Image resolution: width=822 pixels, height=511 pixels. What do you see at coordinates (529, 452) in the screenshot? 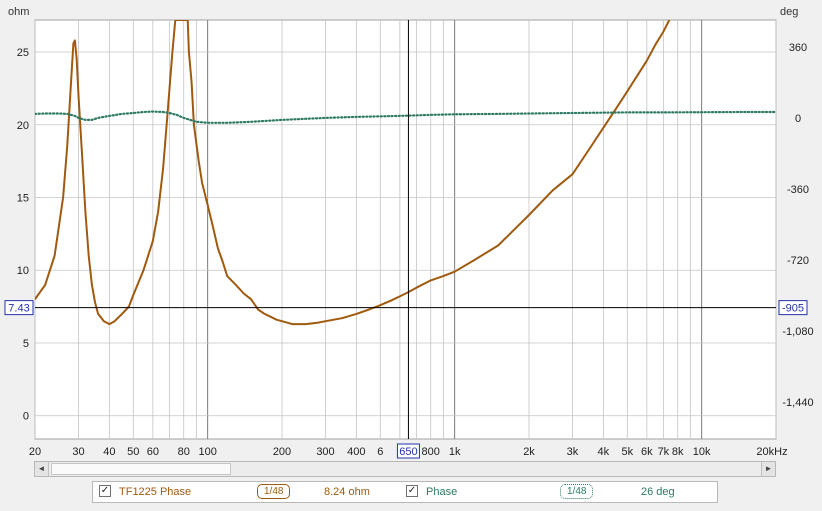
I see `x-tick-label: 2k` at bounding box center [529, 452].